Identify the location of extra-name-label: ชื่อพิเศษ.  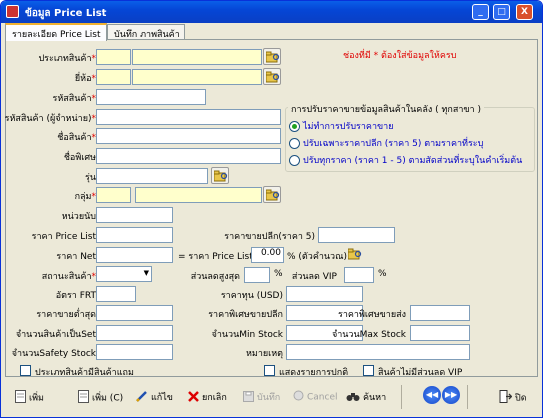
(79, 158).